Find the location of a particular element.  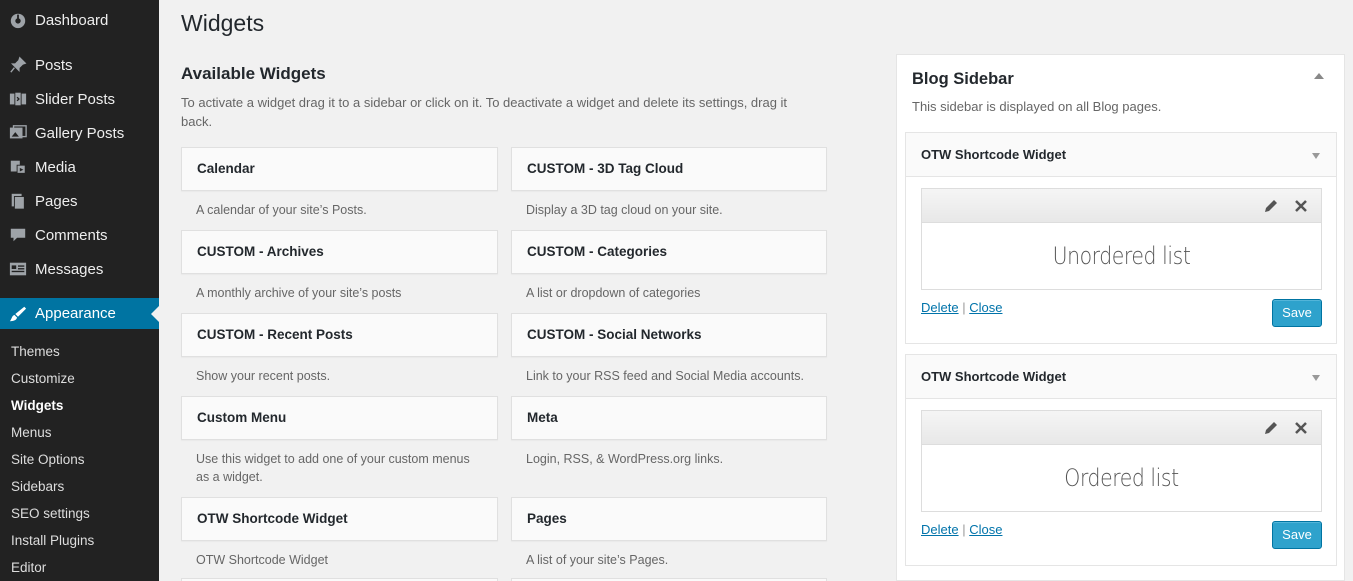

widget-social-networks: CUSTOM - Social Networks is located at coordinates (669, 335).